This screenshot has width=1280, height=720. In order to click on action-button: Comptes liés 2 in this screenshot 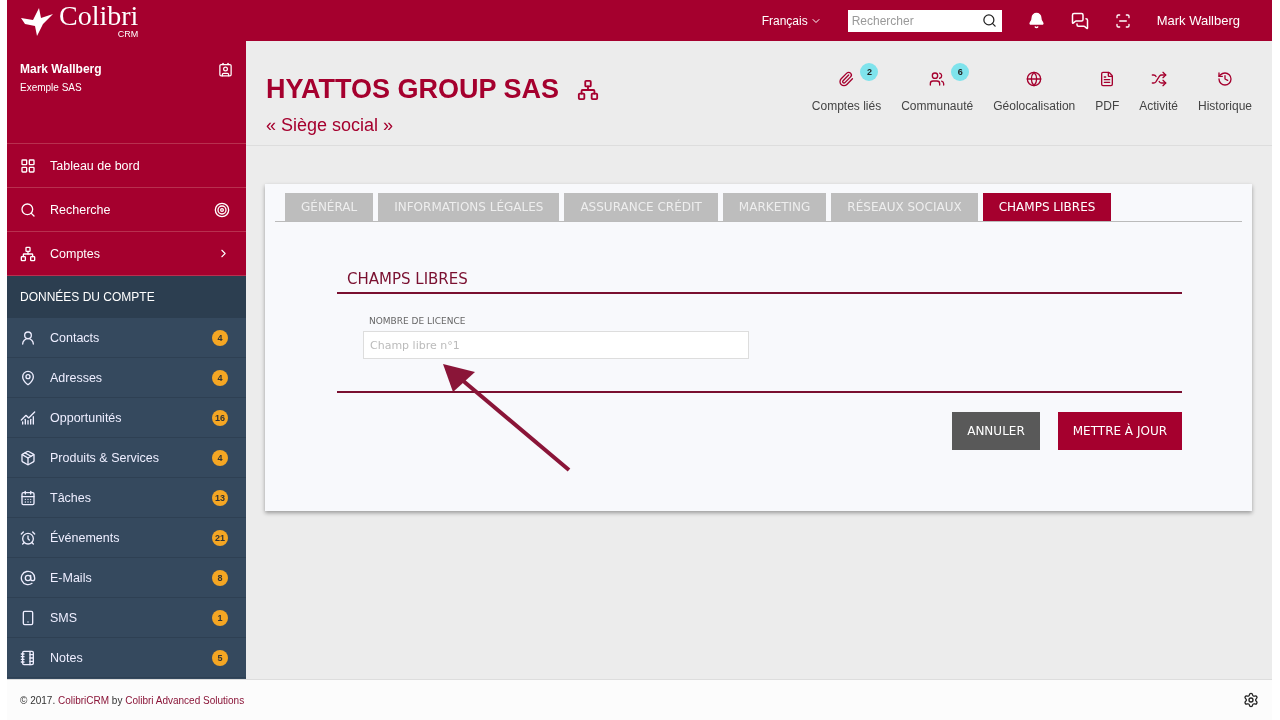, I will do `click(846, 88)`.